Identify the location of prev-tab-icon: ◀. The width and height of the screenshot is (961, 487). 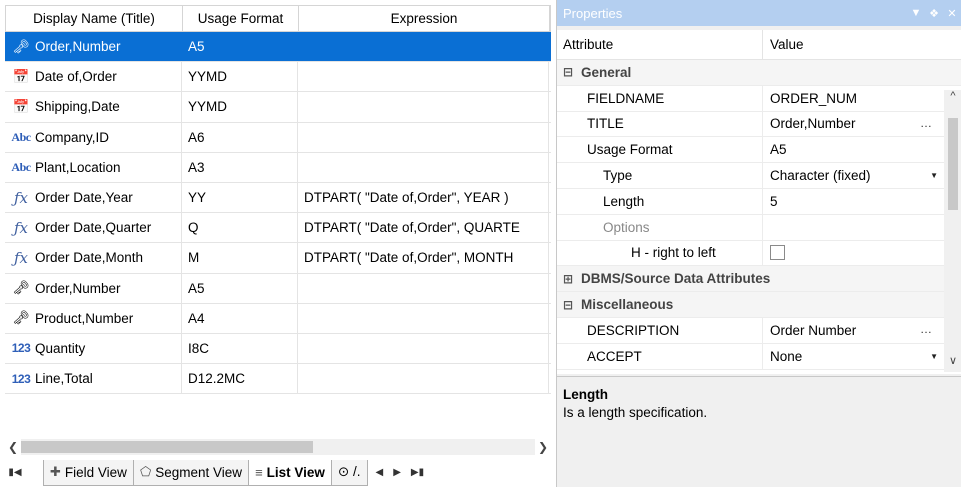
(380, 472).